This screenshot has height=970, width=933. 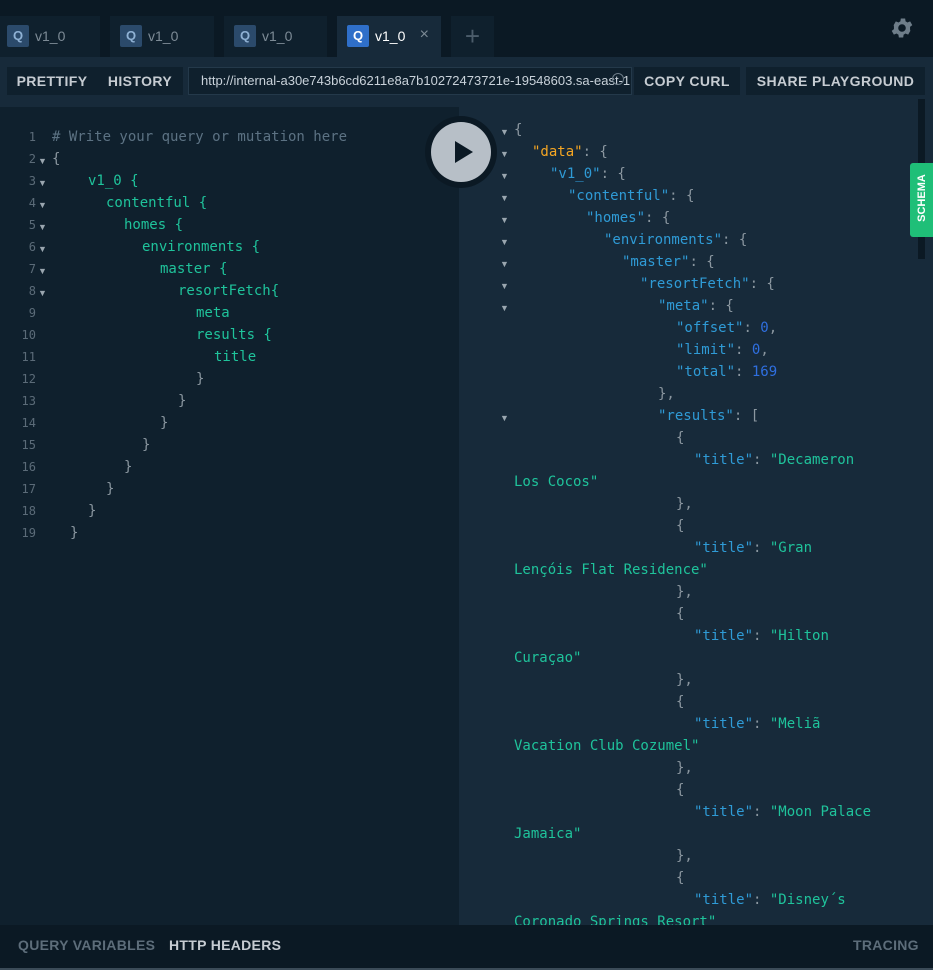 I want to click on query-variables-tab: QUERY VARIABLES, so click(x=86, y=945).